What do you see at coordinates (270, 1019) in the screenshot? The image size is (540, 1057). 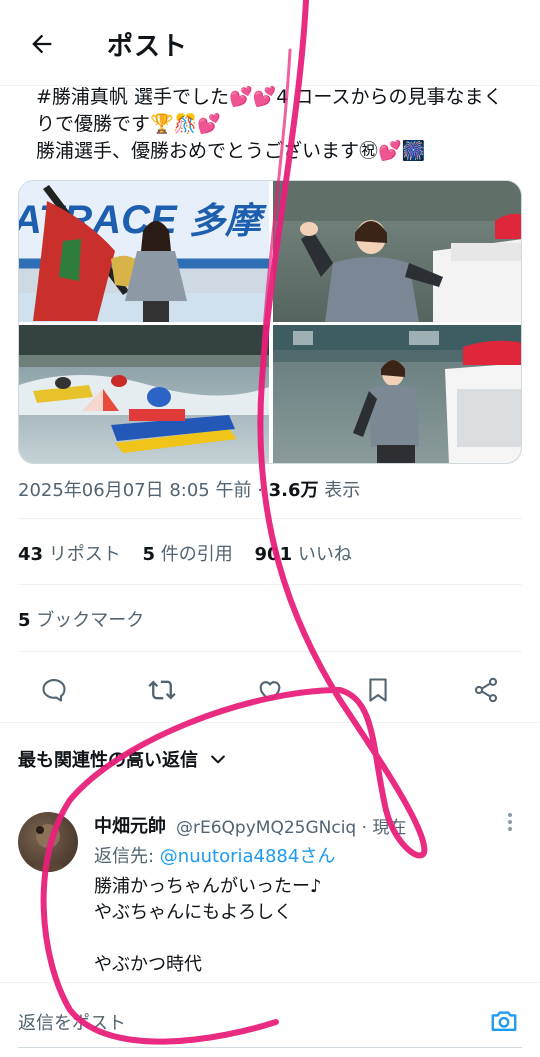 I see `reply-composer: 返信をポスト` at bounding box center [270, 1019].